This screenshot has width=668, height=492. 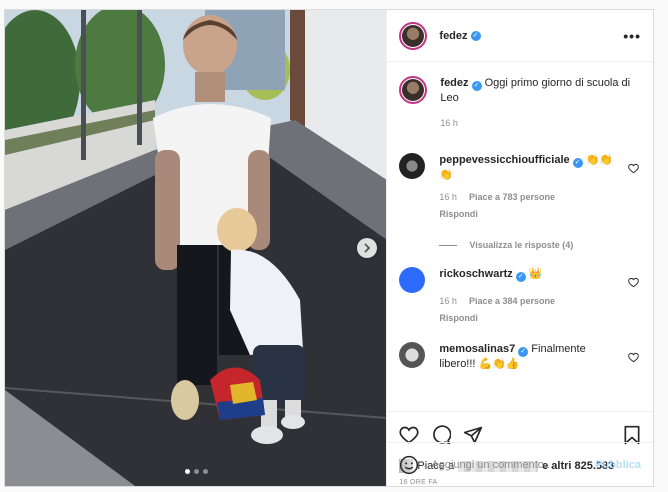 I want to click on carousel-dot-active, so click(x=187, y=471).